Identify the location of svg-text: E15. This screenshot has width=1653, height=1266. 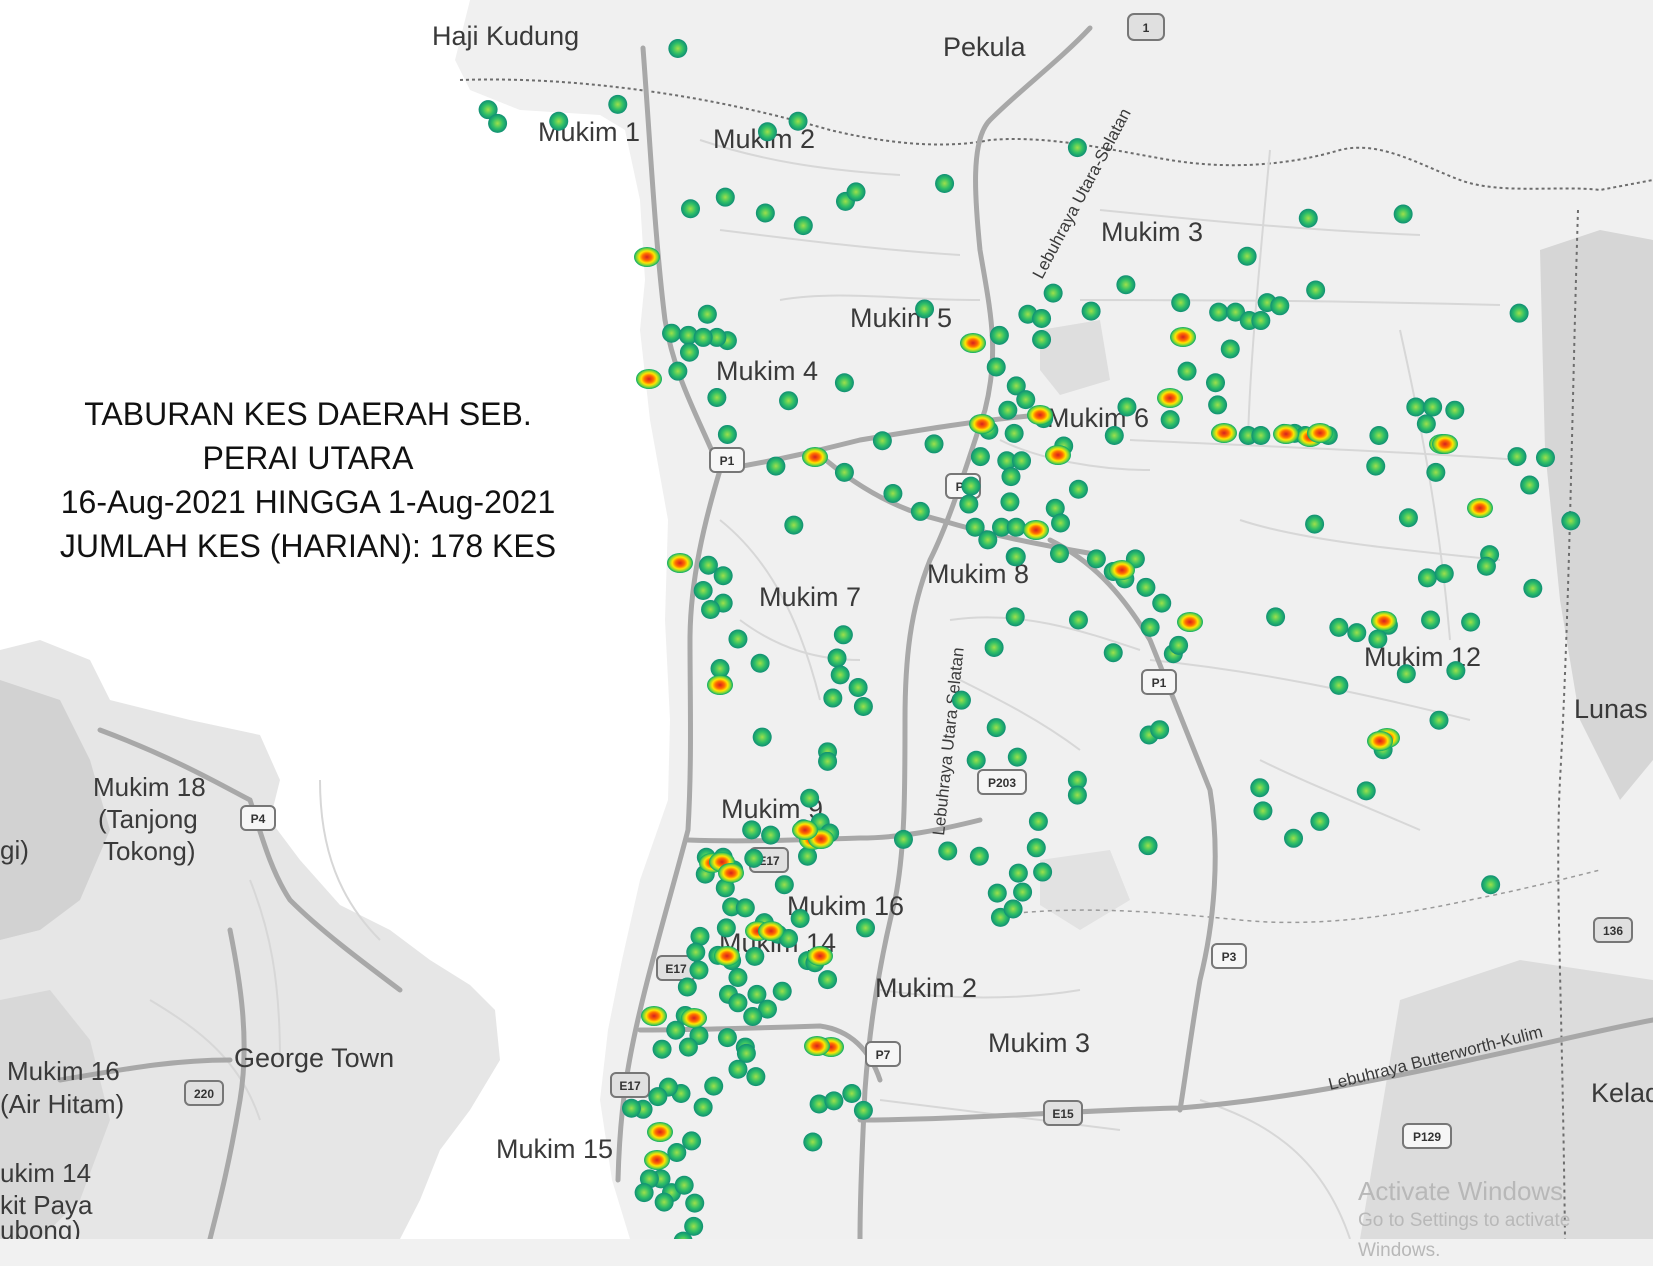
(1063, 1114).